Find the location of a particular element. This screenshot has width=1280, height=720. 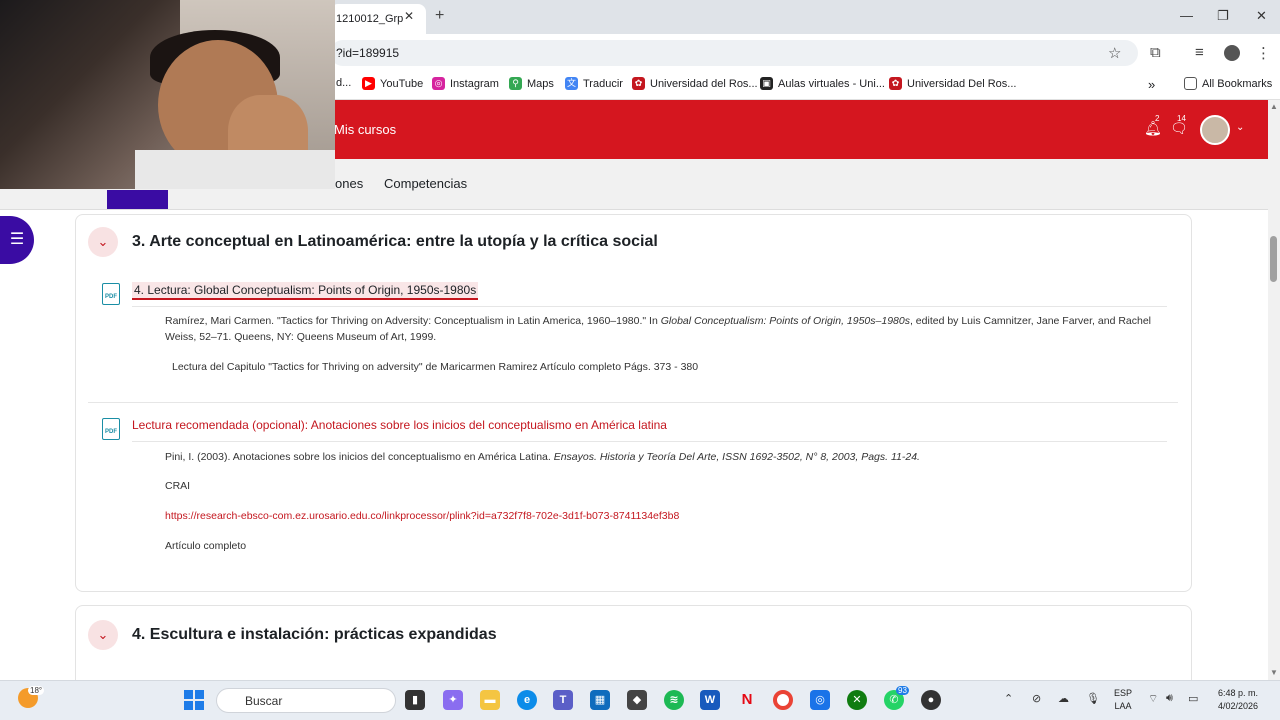

mic-icon: 🎙︎ is located at coordinates (1093, 698).